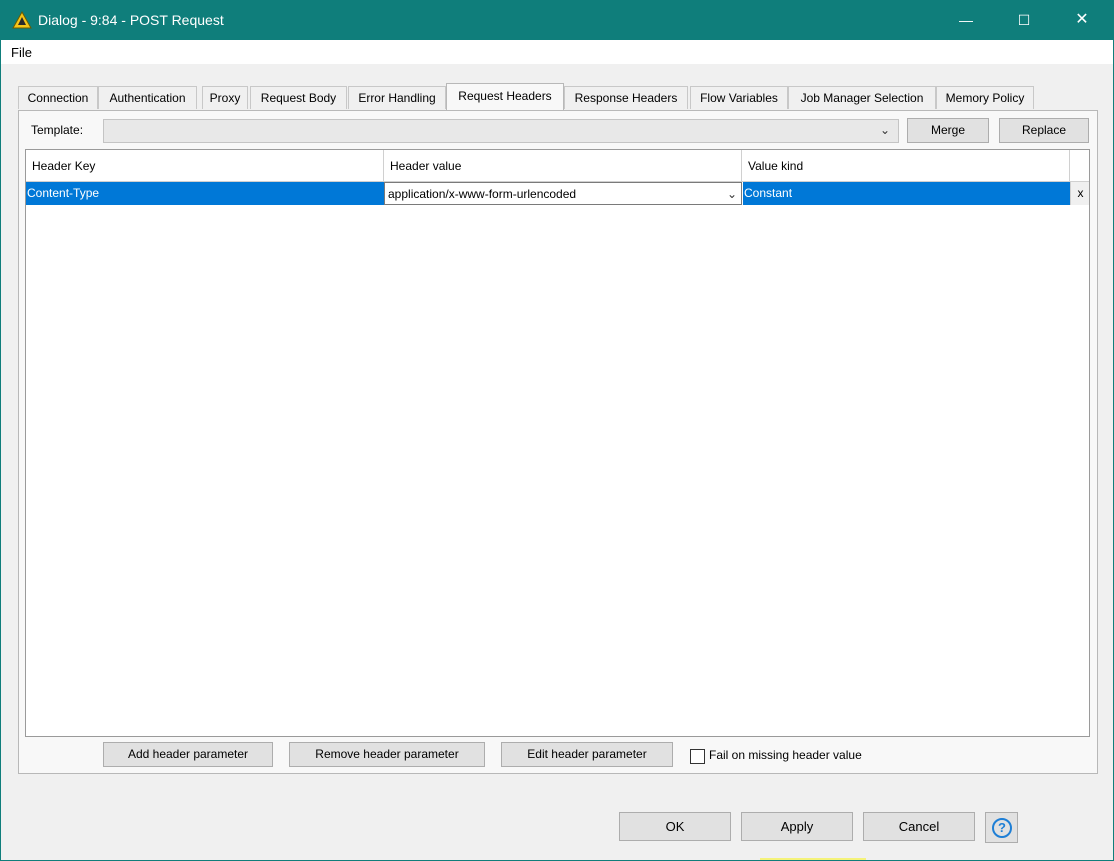 The image size is (1114, 861). What do you see at coordinates (22, 20) in the screenshot?
I see `knime-triangle-icon` at bounding box center [22, 20].